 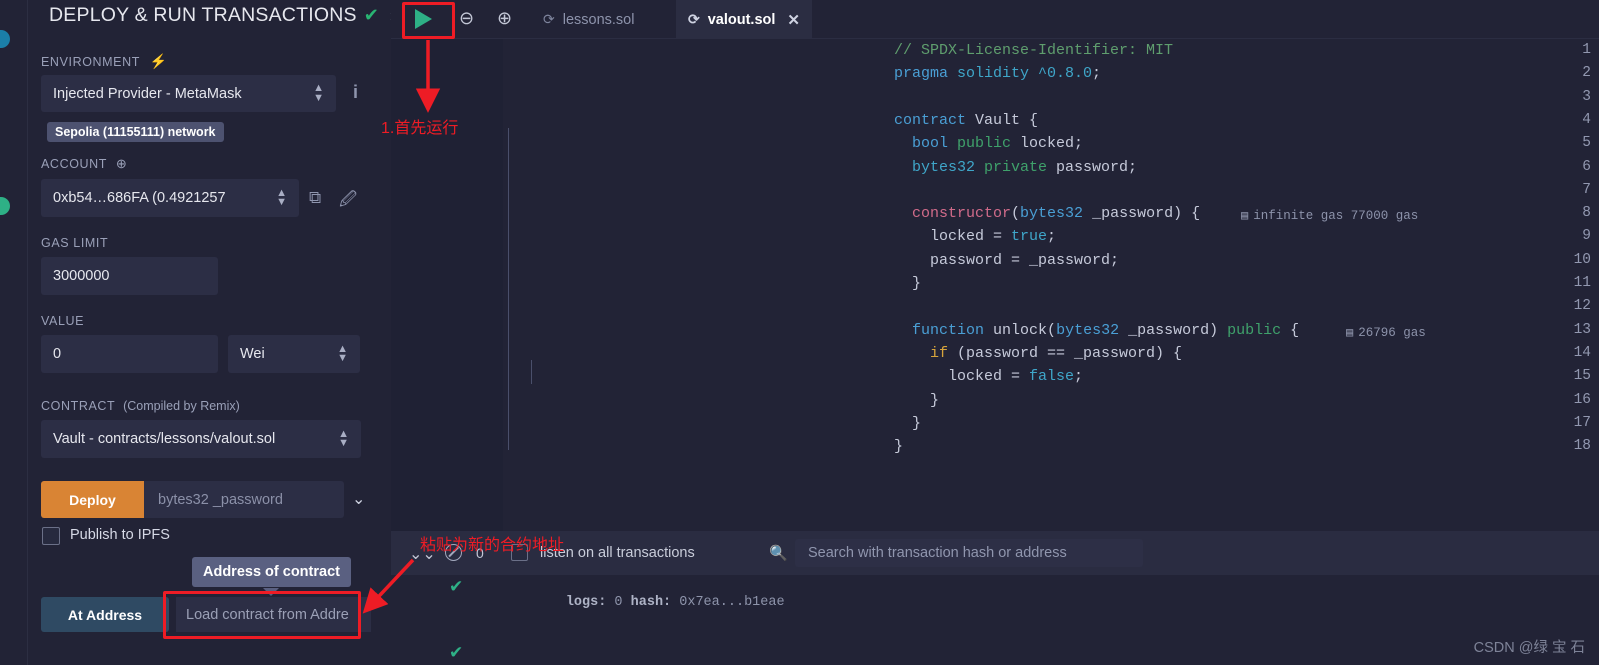 I want to click on line-number: 5, so click(x=1586, y=143).